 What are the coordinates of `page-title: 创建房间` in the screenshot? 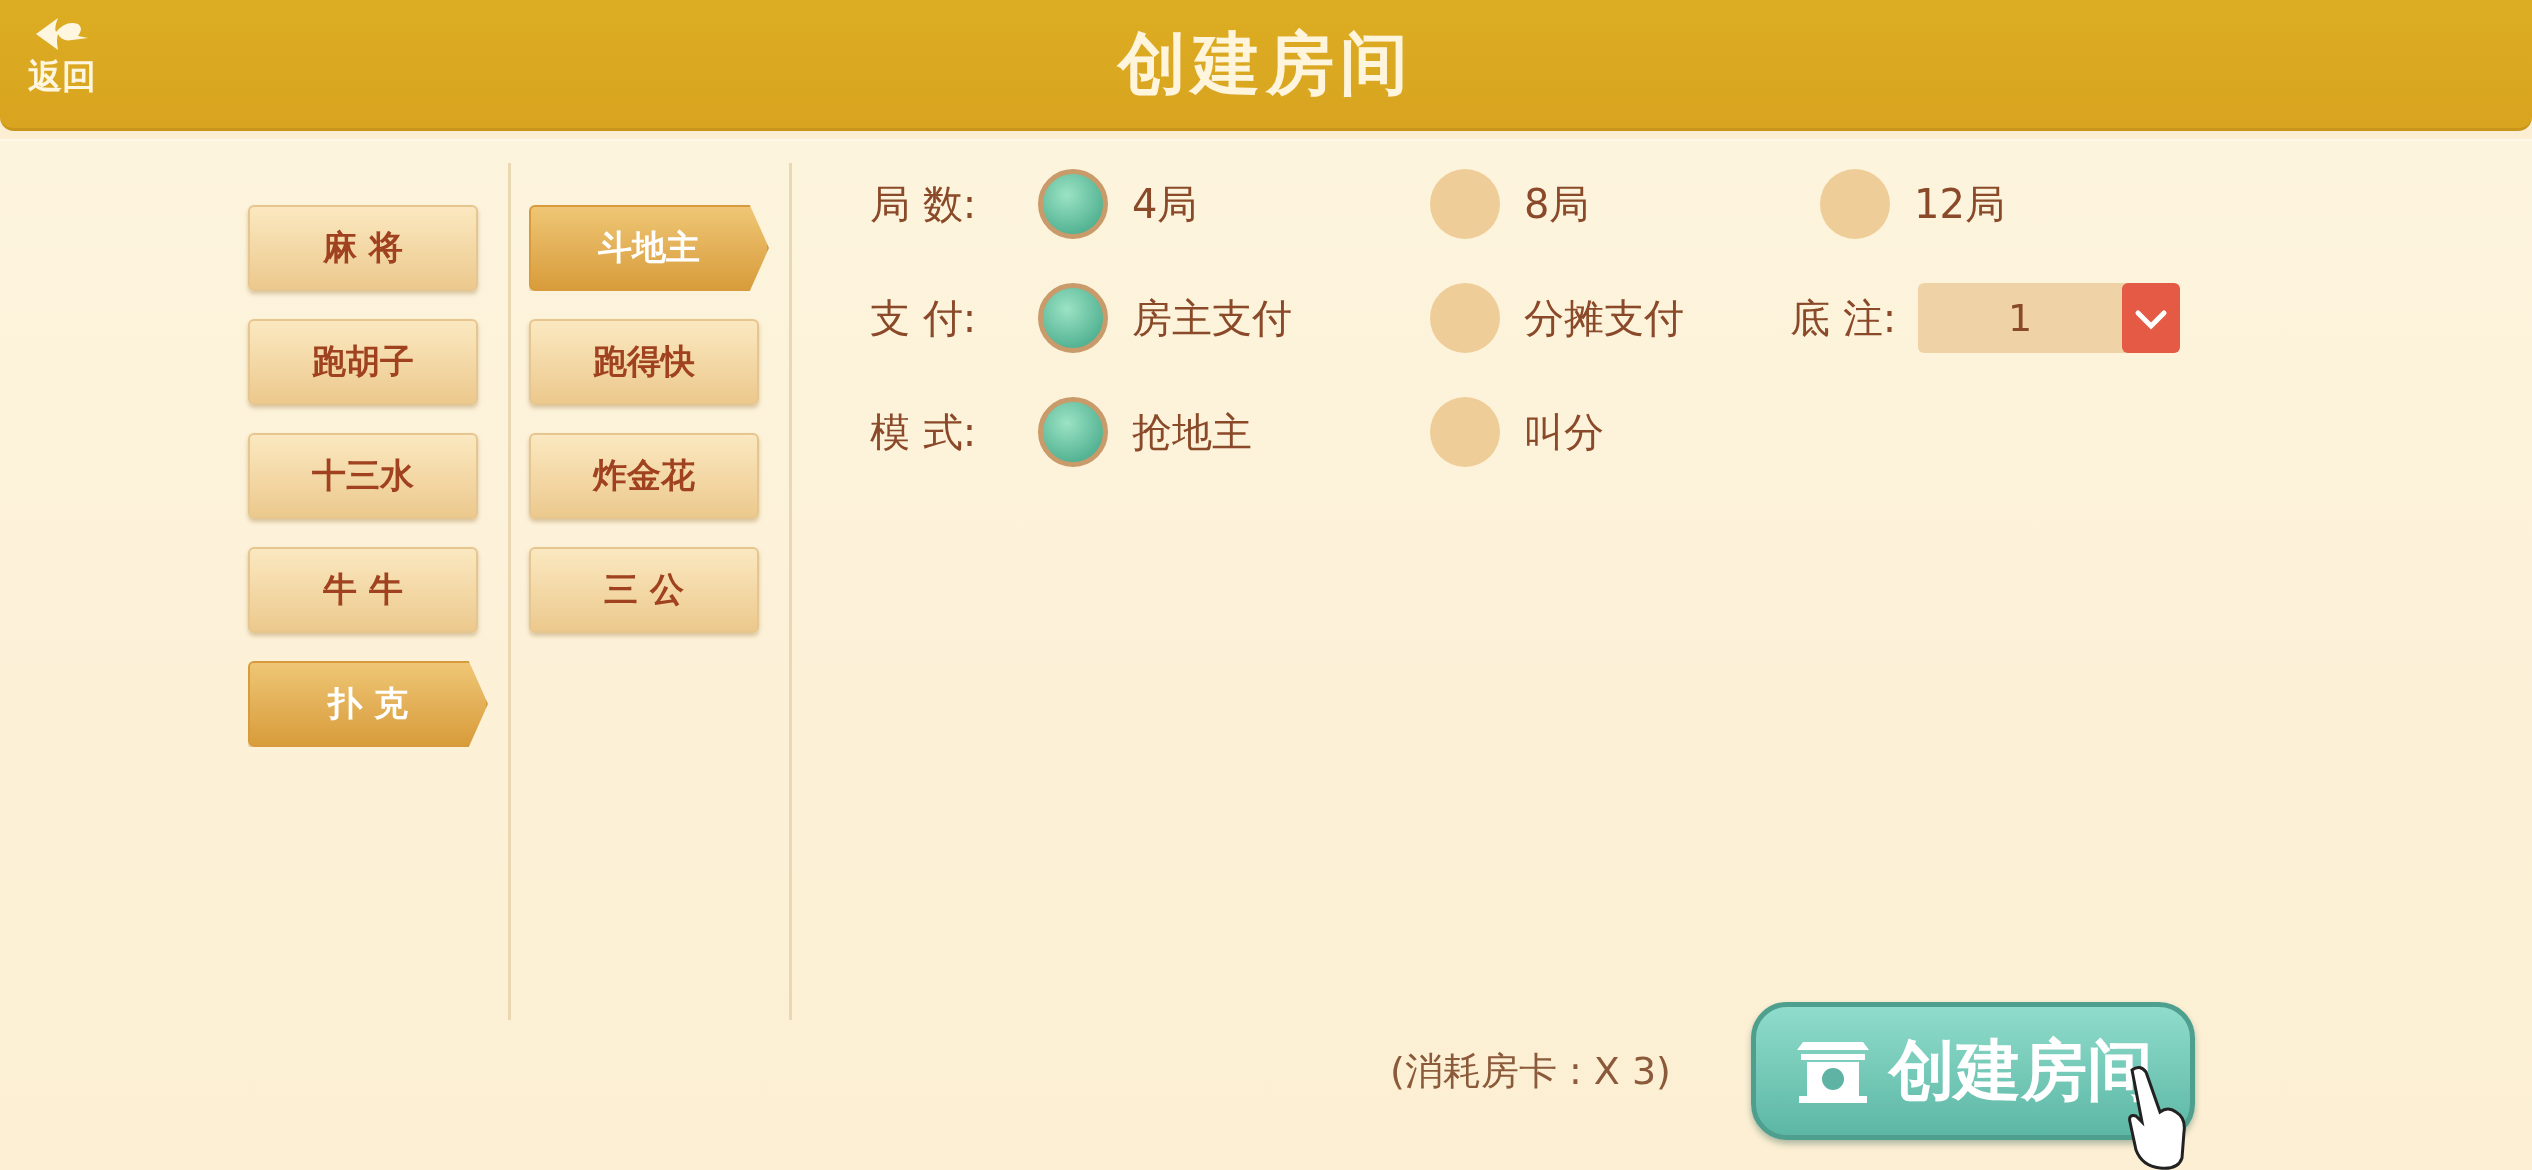 It's located at (1266, 64).